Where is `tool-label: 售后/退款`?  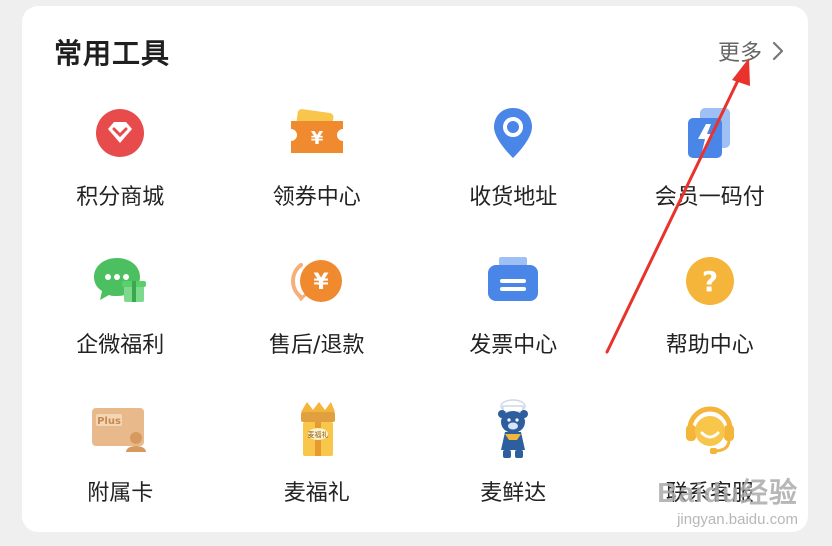
tool-label: 售后/退款 is located at coordinates (317, 345).